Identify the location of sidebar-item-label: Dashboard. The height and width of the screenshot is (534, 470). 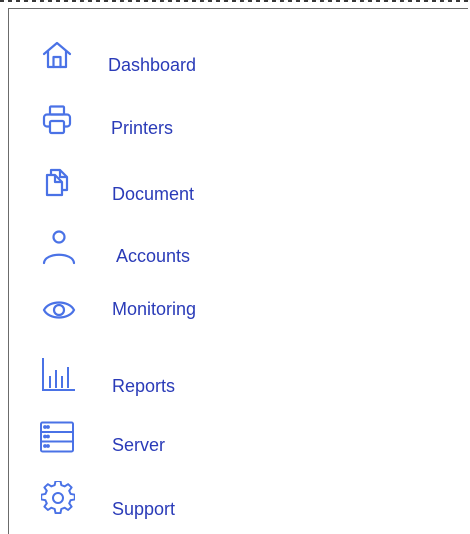
(152, 65).